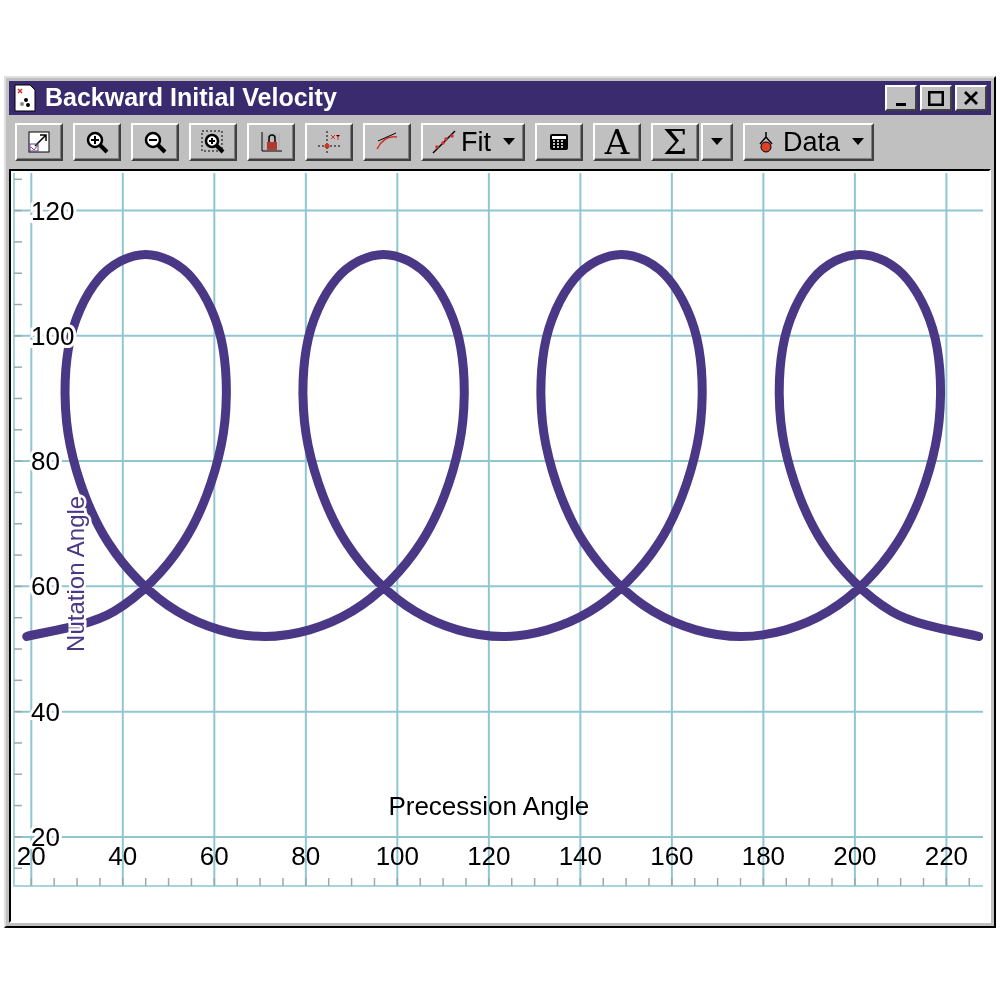 The image size is (1001, 1001). I want to click on zoom-in-icon, so click(97, 142).